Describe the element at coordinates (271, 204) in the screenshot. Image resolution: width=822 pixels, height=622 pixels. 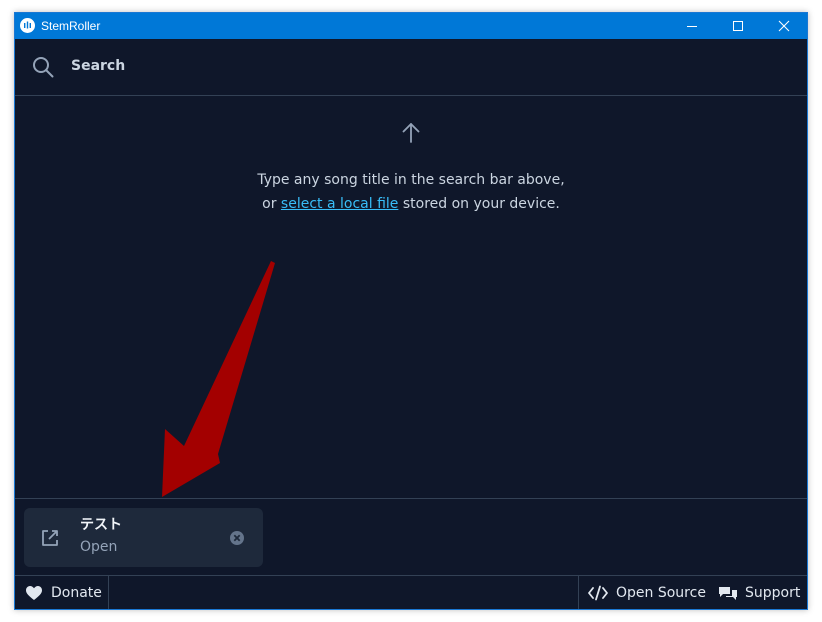
I see `hint-prefix: or` at that location.